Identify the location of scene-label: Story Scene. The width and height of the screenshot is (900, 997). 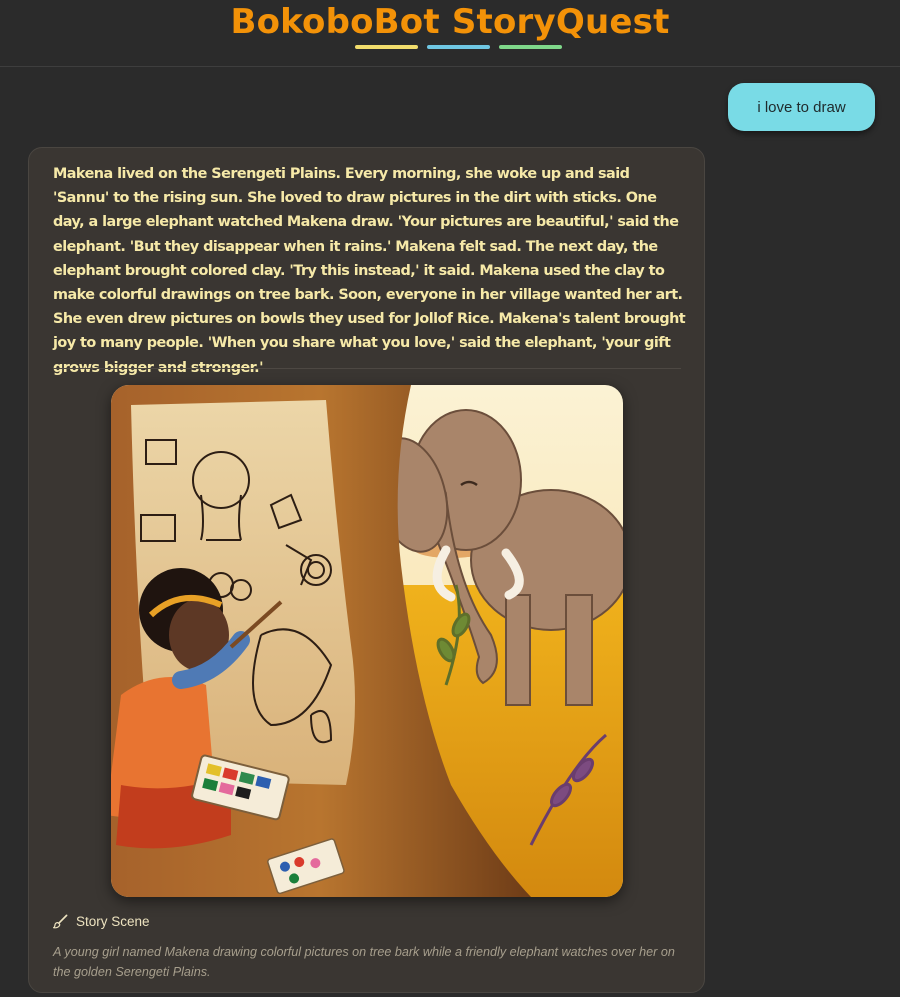
(113, 921).